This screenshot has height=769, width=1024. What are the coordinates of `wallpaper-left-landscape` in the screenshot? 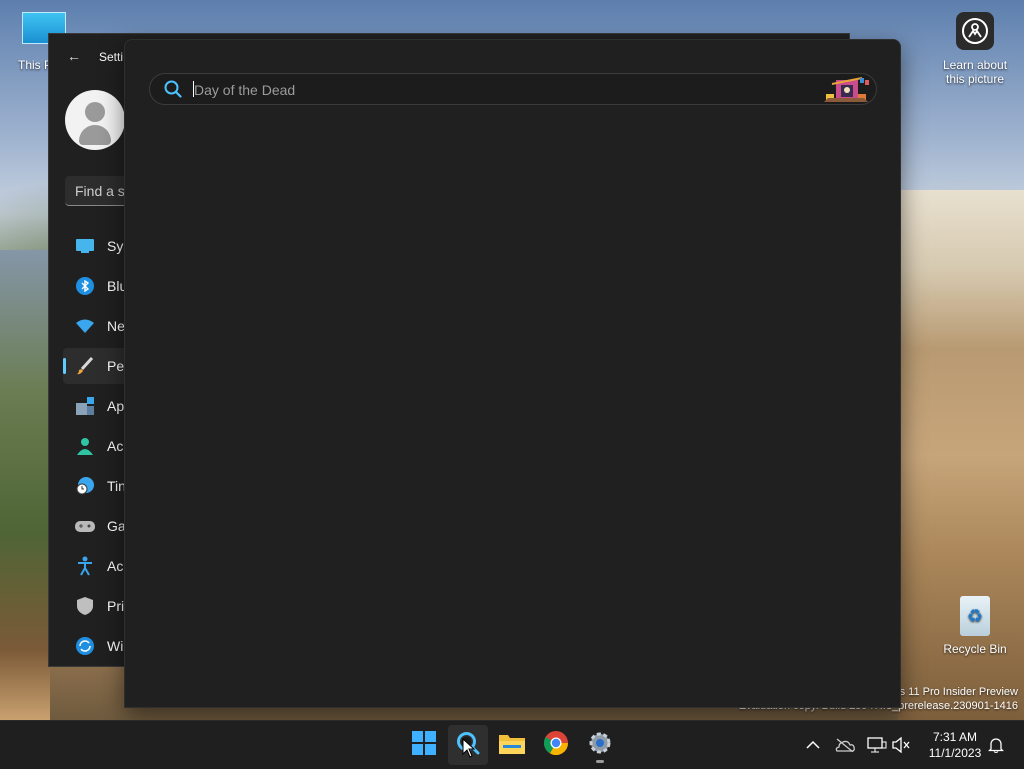 It's located at (25, 485).